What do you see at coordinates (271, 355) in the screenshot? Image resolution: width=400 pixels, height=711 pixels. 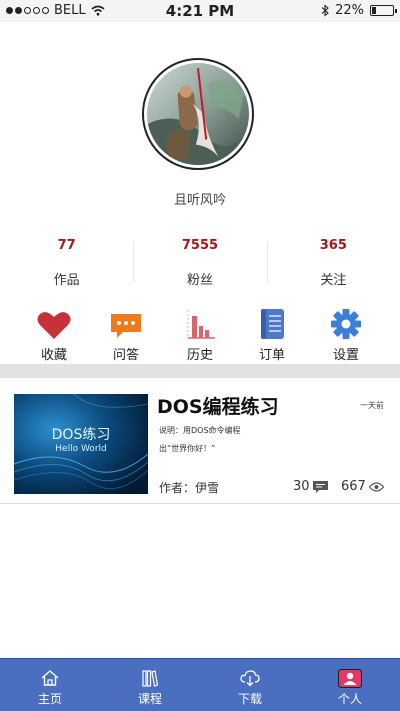 I see `menu-label: 订单` at bounding box center [271, 355].